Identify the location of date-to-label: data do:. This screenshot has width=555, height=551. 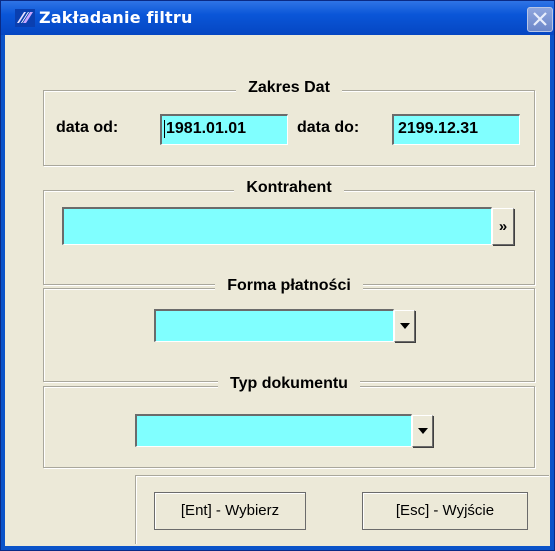
(328, 127).